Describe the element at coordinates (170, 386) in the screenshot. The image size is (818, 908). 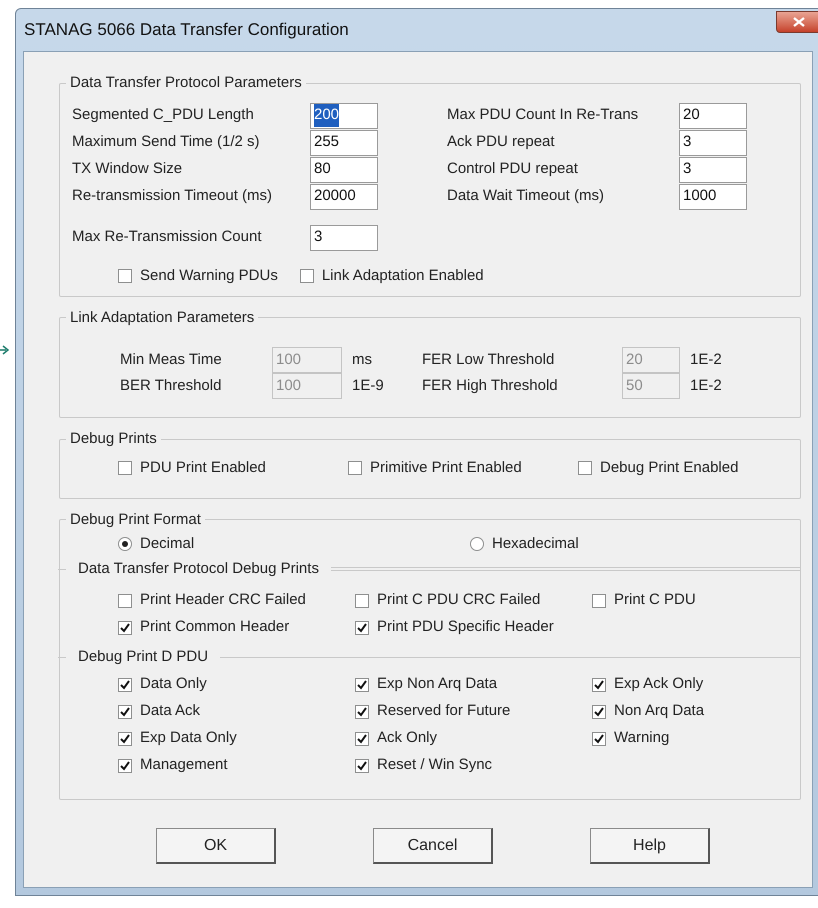
I see `field-label: BER Threshold` at that location.